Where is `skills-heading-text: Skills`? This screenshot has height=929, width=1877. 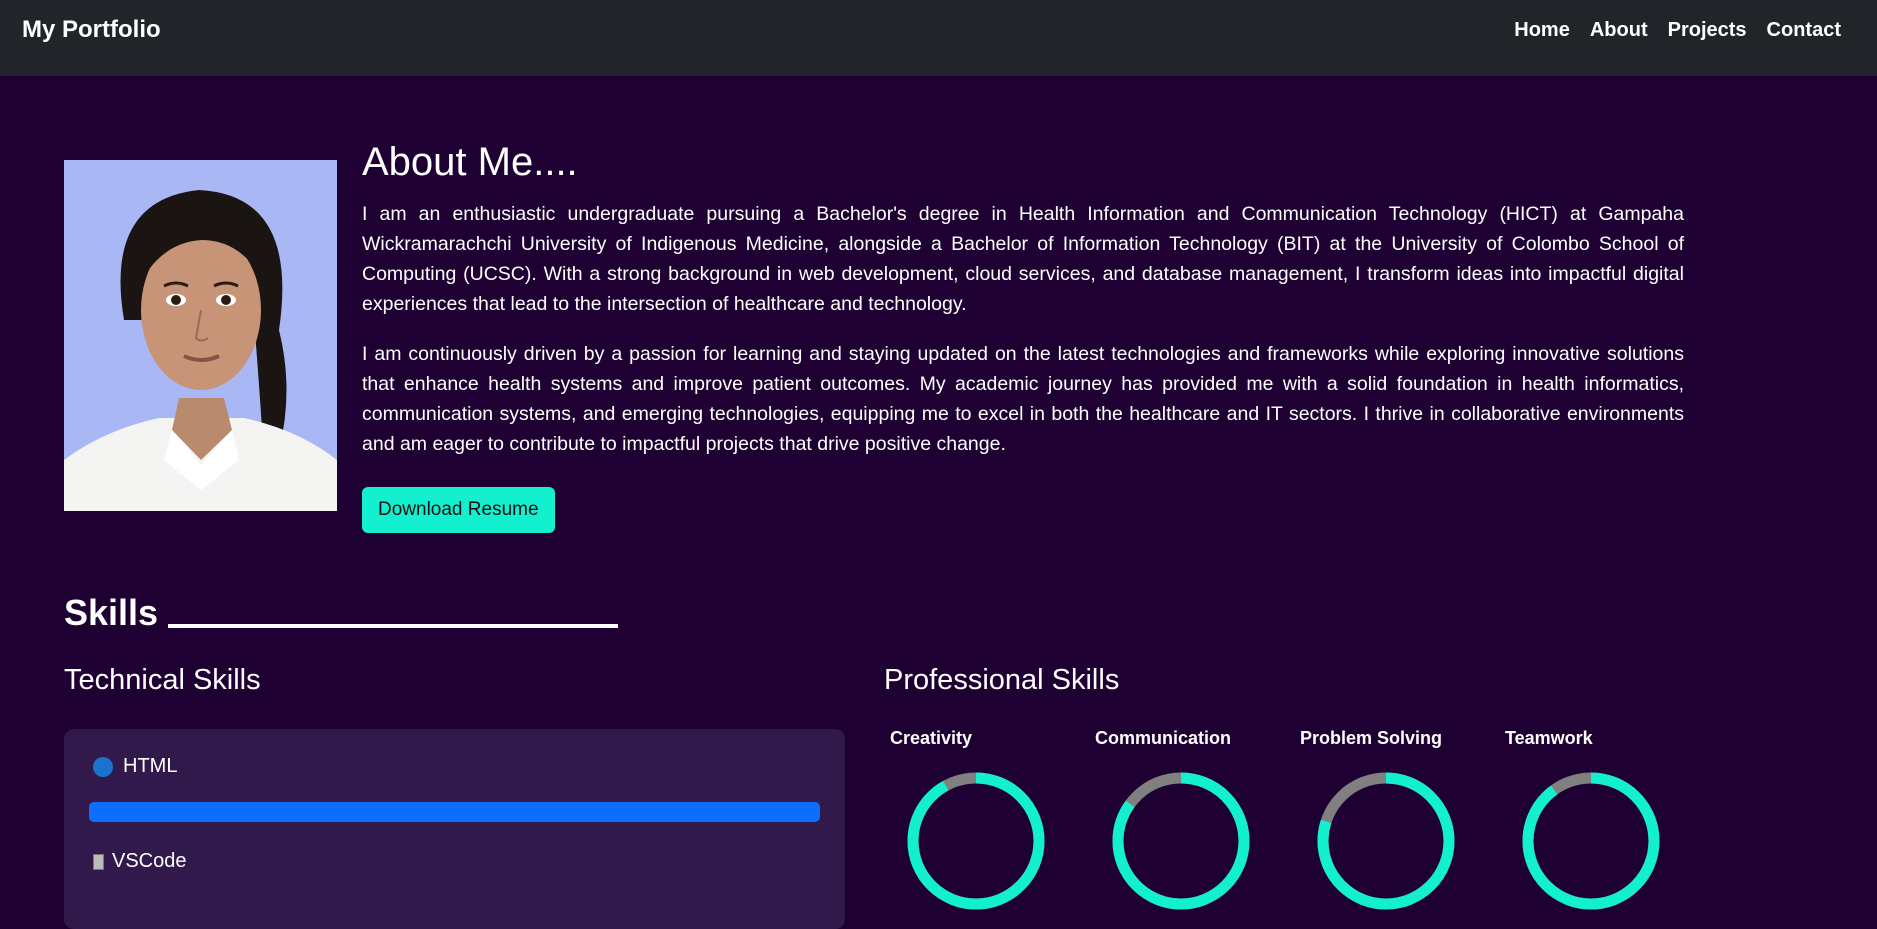 skills-heading-text: Skills is located at coordinates (111, 612).